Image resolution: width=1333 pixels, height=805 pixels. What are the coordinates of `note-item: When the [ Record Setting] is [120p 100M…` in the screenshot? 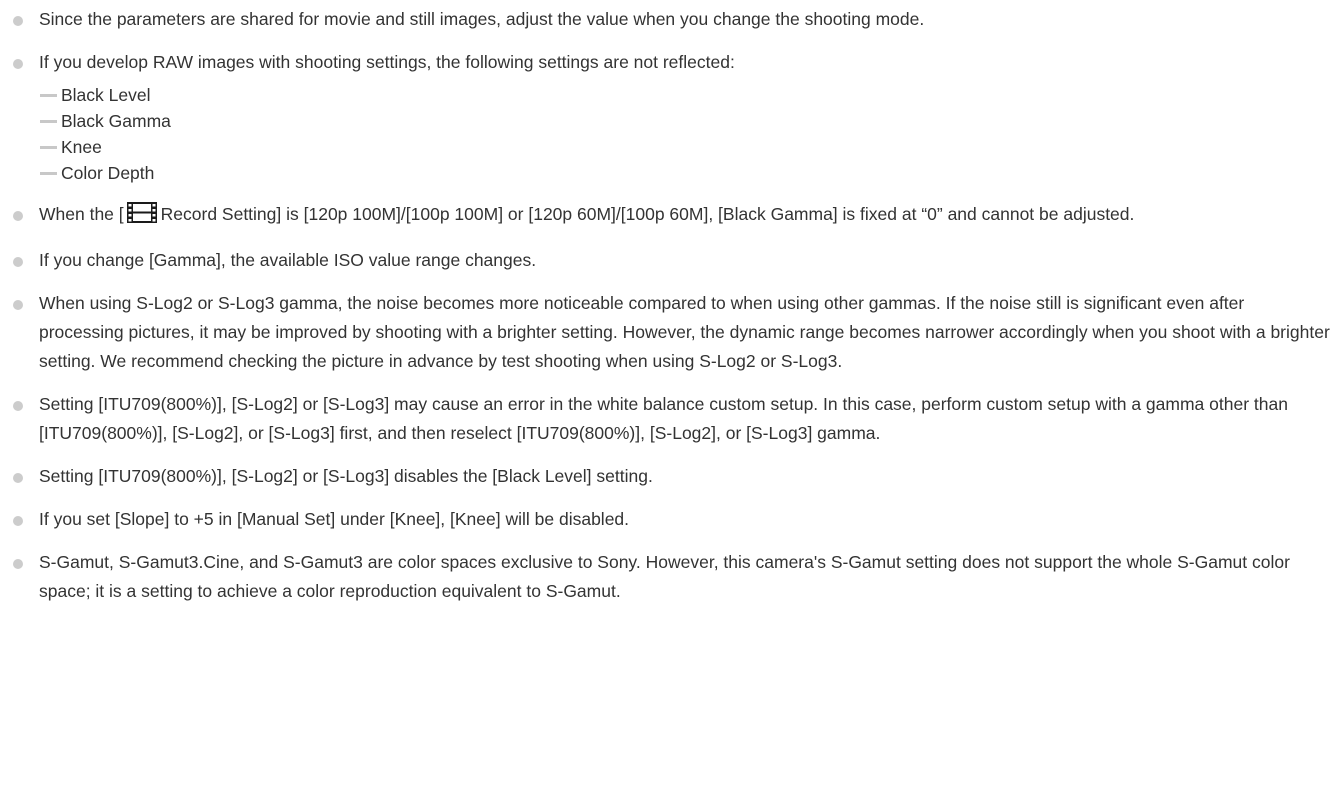 It's located at (666, 216).